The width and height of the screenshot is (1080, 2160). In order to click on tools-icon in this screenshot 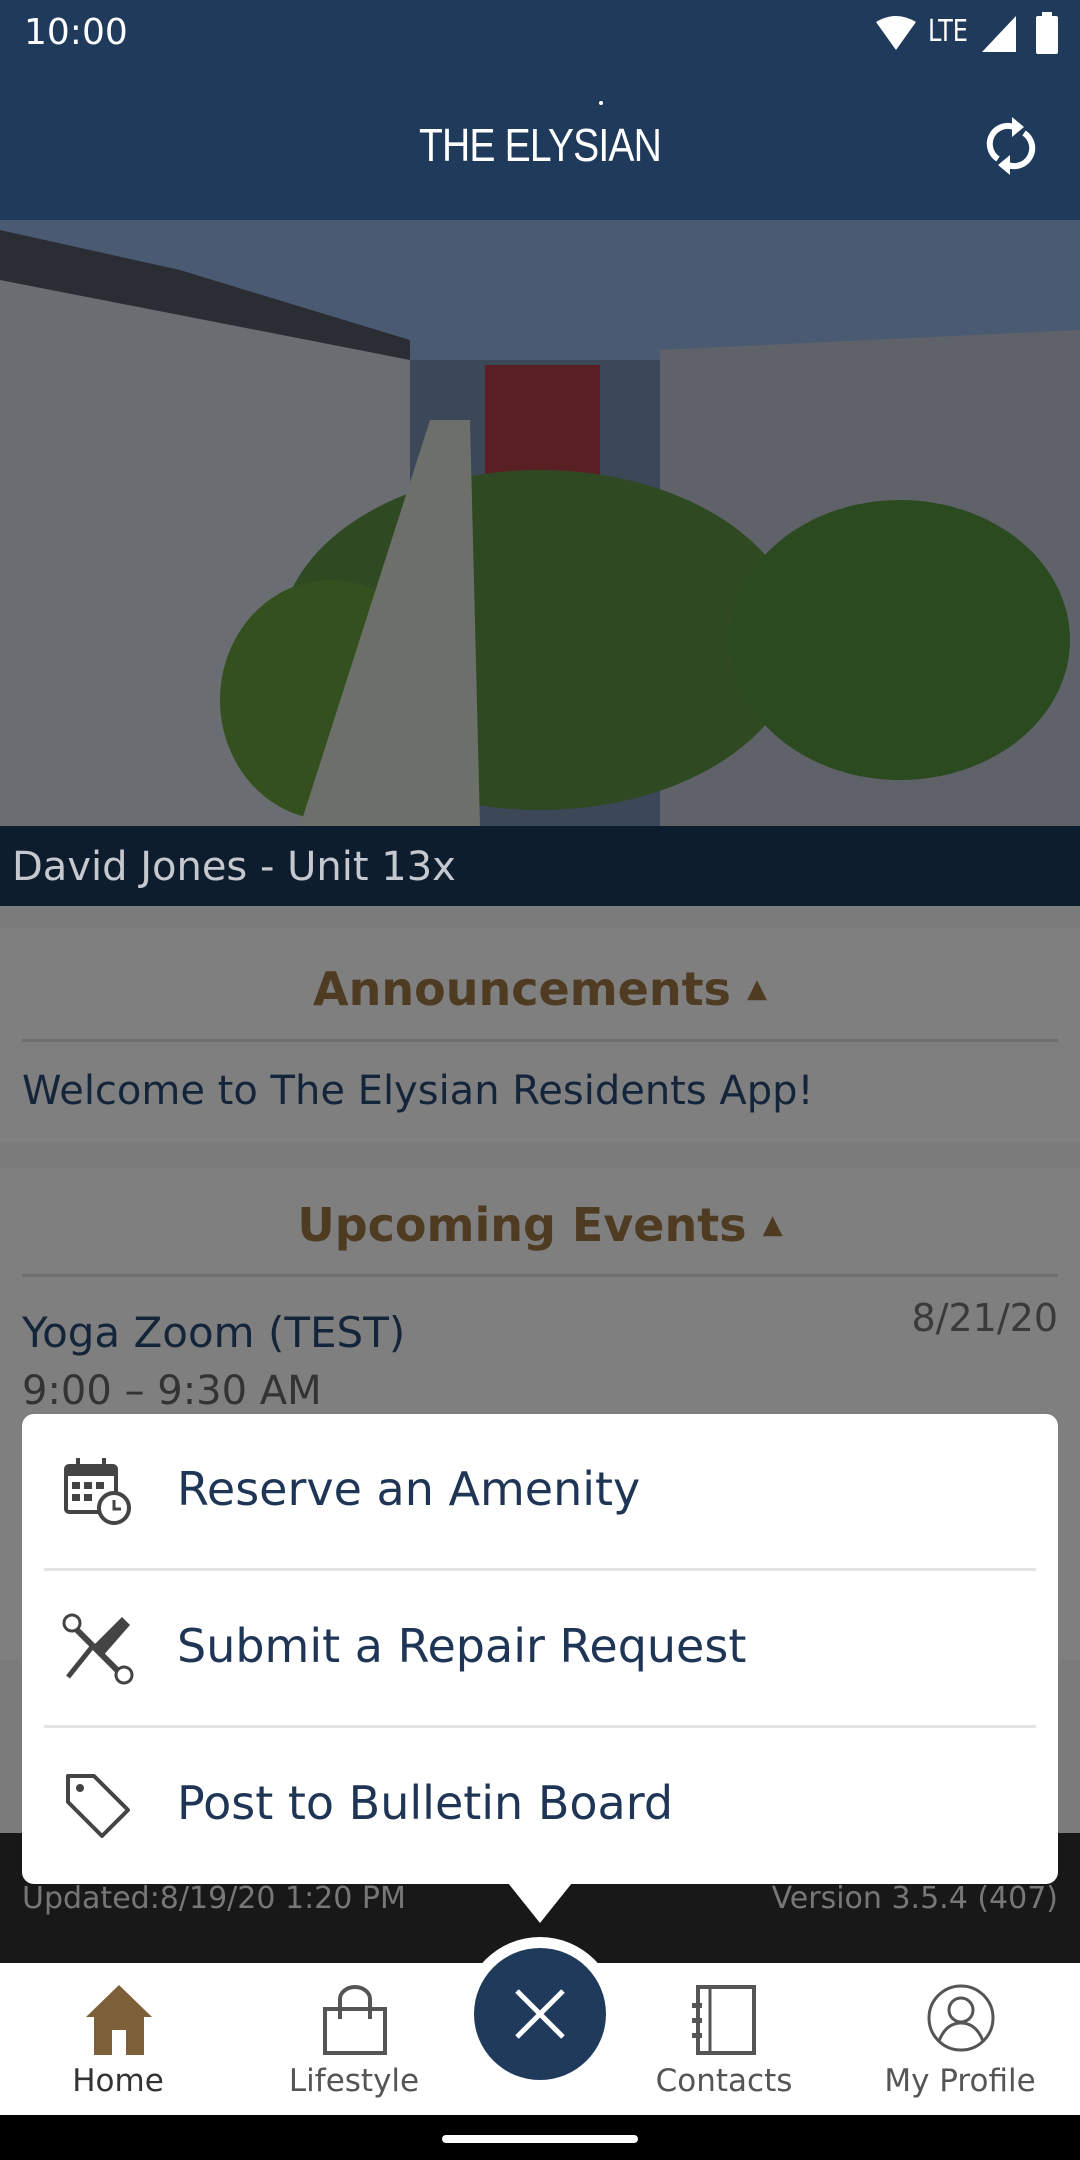, I will do `click(98, 1649)`.